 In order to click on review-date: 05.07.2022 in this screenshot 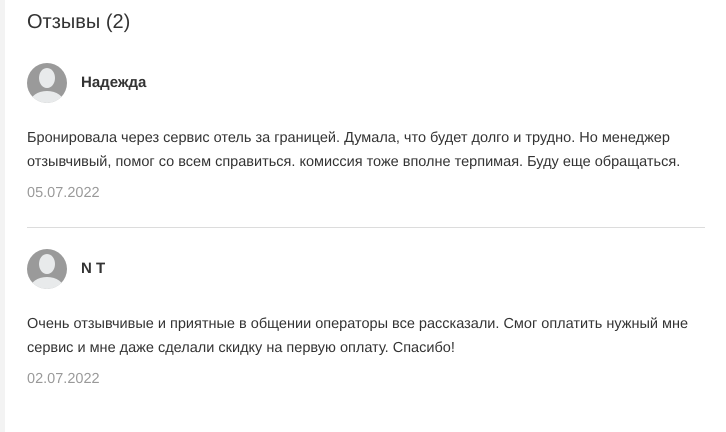, I will do `click(63, 193)`.